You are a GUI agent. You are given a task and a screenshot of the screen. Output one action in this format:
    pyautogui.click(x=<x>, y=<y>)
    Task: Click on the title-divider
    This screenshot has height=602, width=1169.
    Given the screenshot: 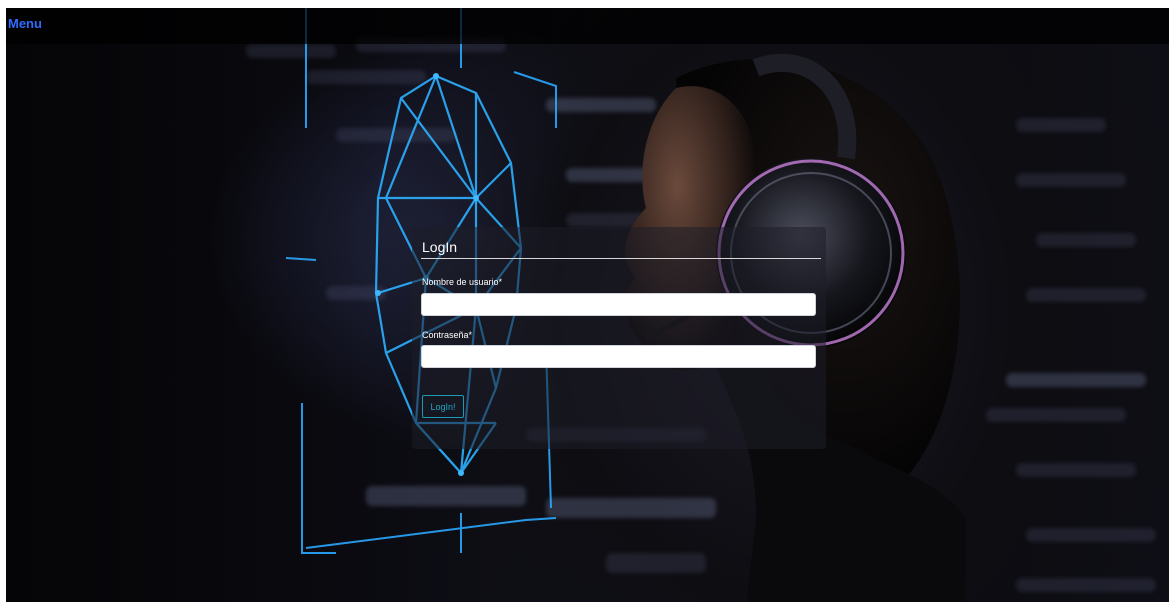 What is the action you would take?
    pyautogui.click(x=621, y=258)
    